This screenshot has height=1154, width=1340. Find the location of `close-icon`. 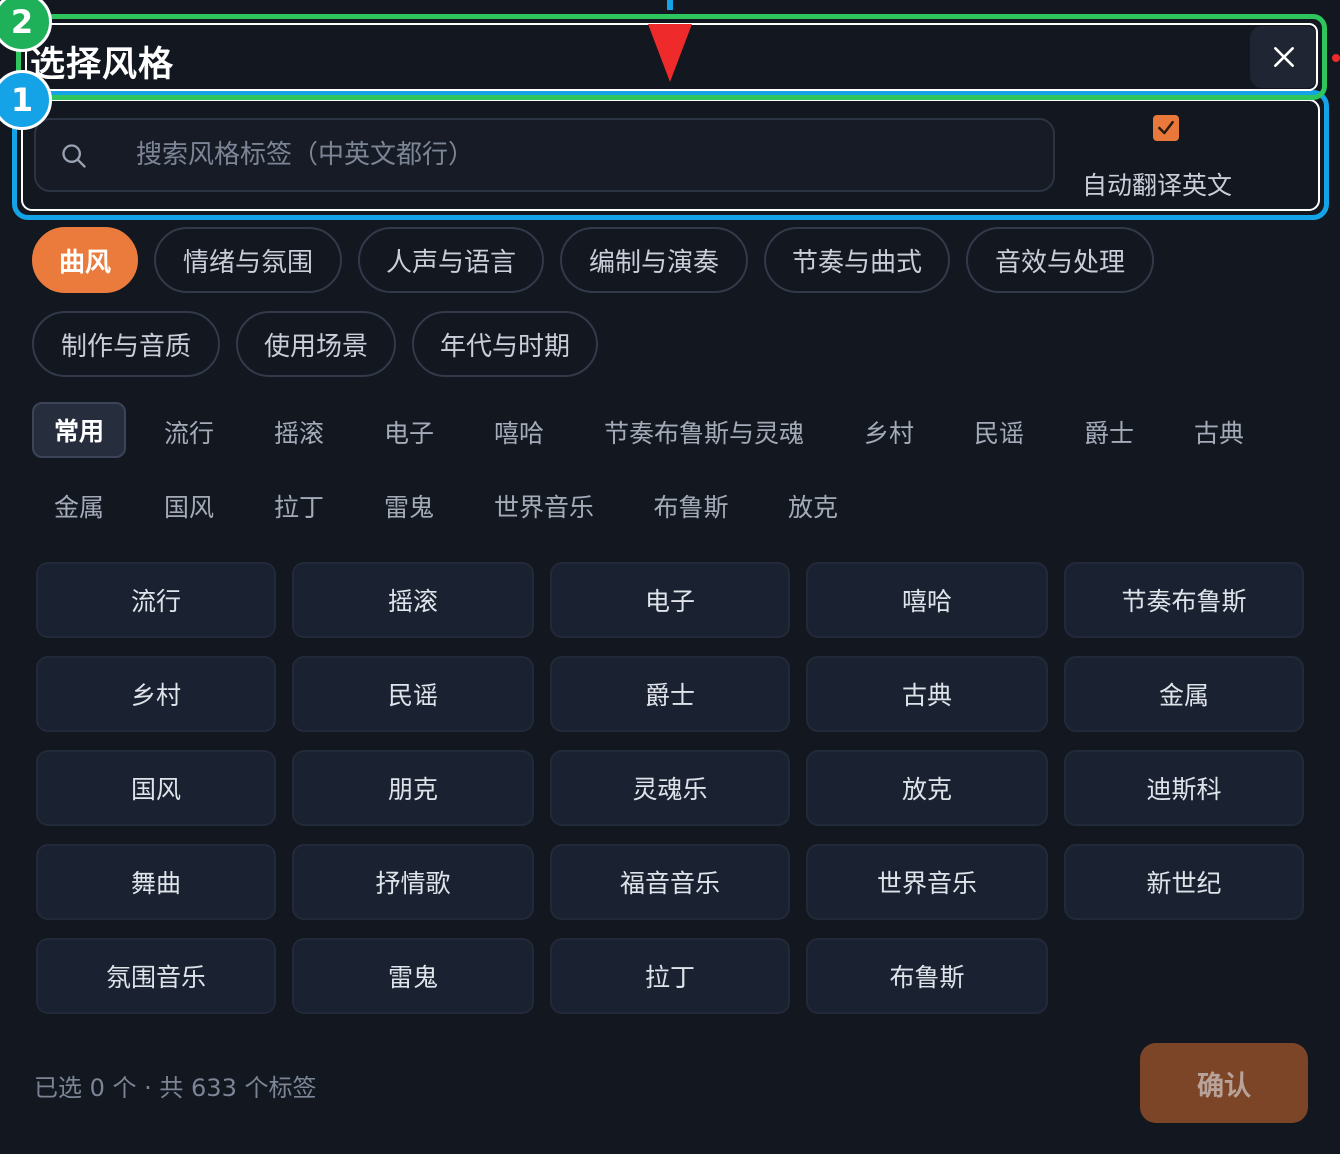

close-icon is located at coordinates (1284, 57).